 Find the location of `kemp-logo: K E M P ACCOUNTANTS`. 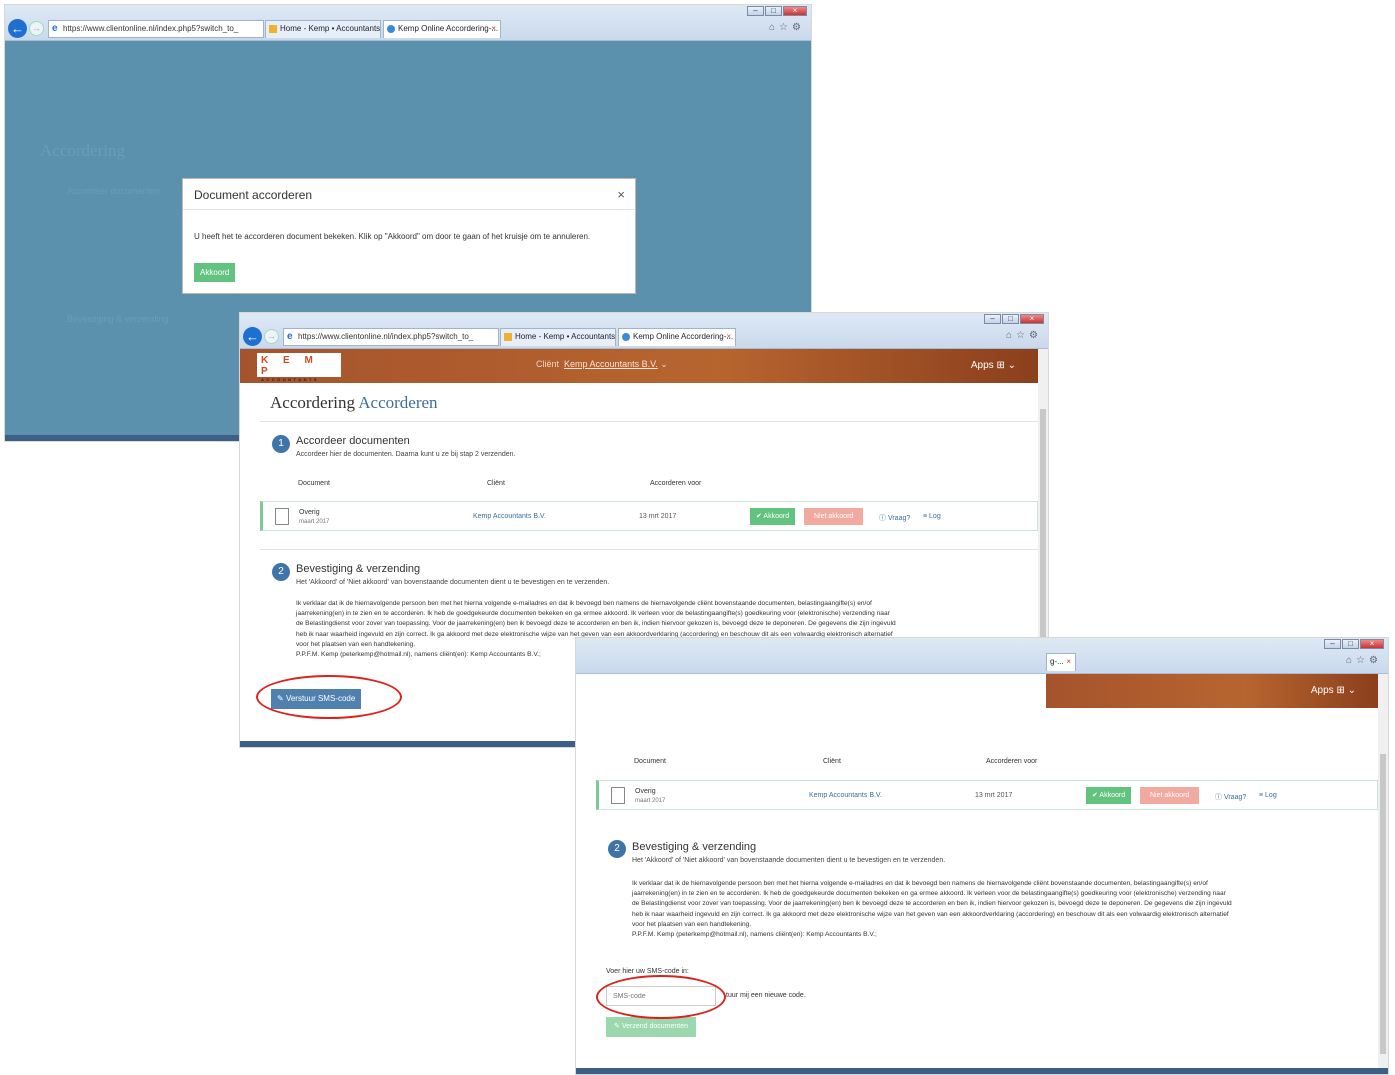

kemp-logo: K E M P ACCOUNTANTS is located at coordinates (299, 367).